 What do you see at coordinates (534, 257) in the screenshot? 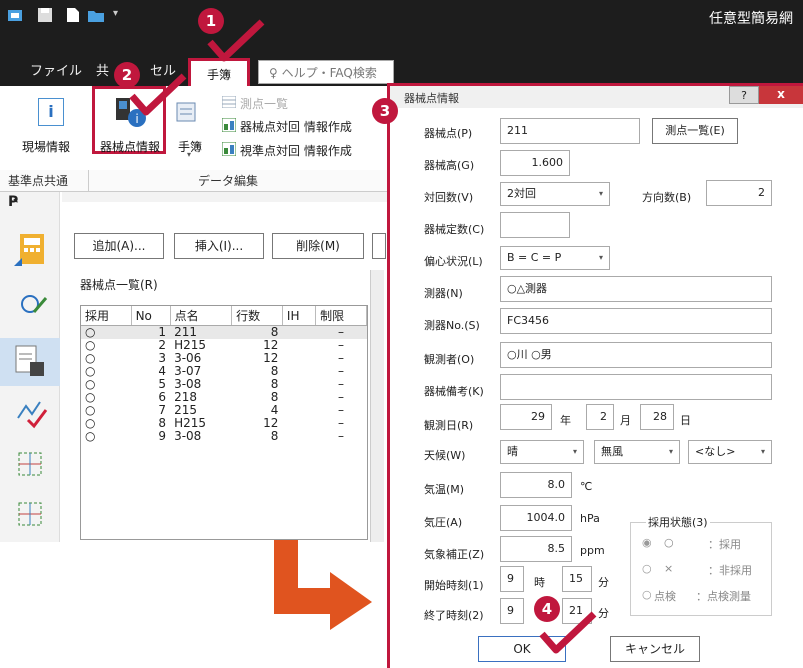
I see `henshin-value: B = C = P` at bounding box center [534, 257].